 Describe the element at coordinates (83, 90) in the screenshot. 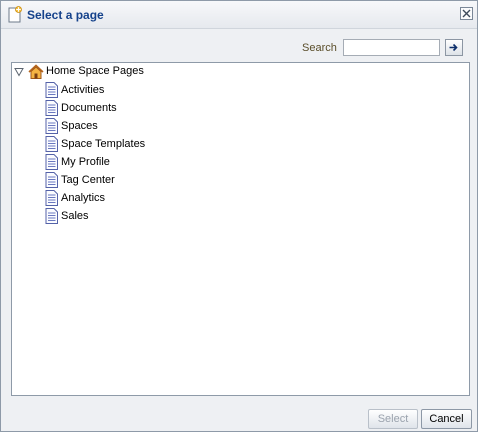

I see `tree-item-label: Activities` at that location.